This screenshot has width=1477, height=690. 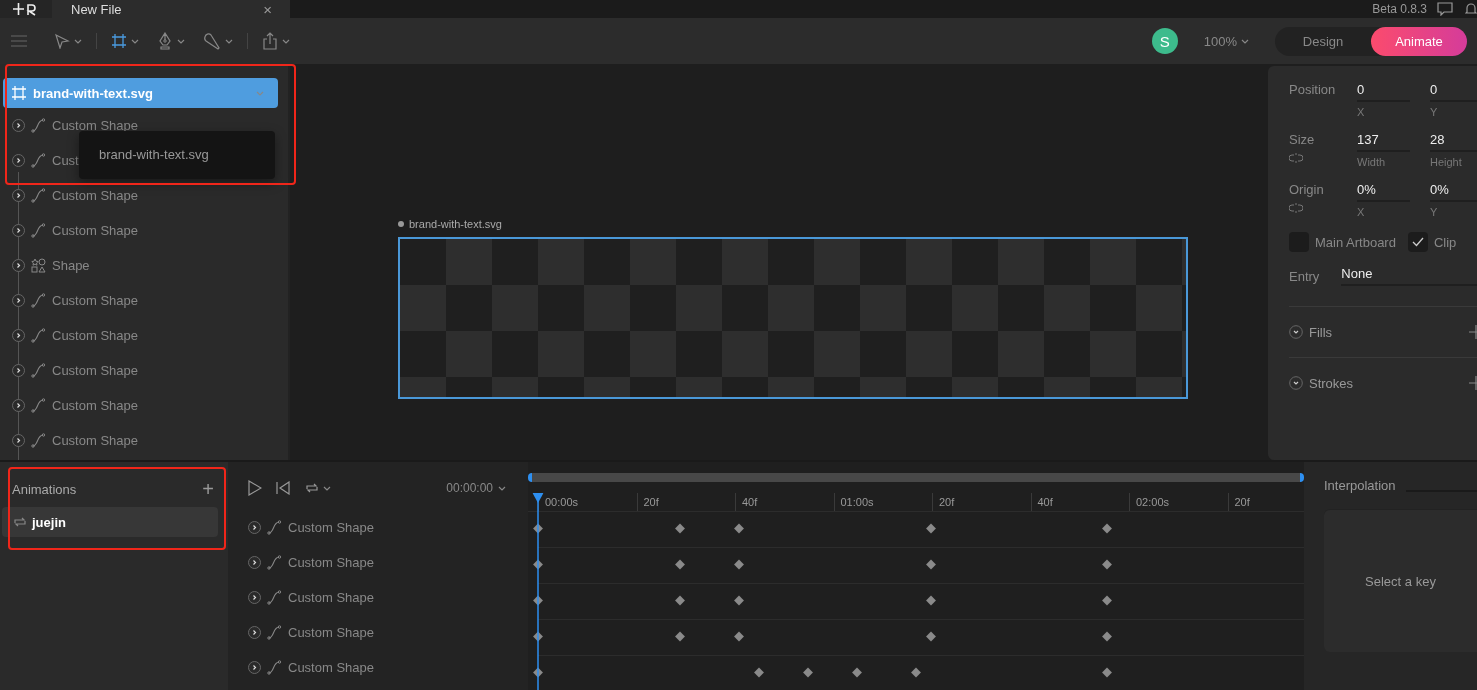 What do you see at coordinates (1446, 162) in the screenshot?
I see `field-caption: Height` at bounding box center [1446, 162].